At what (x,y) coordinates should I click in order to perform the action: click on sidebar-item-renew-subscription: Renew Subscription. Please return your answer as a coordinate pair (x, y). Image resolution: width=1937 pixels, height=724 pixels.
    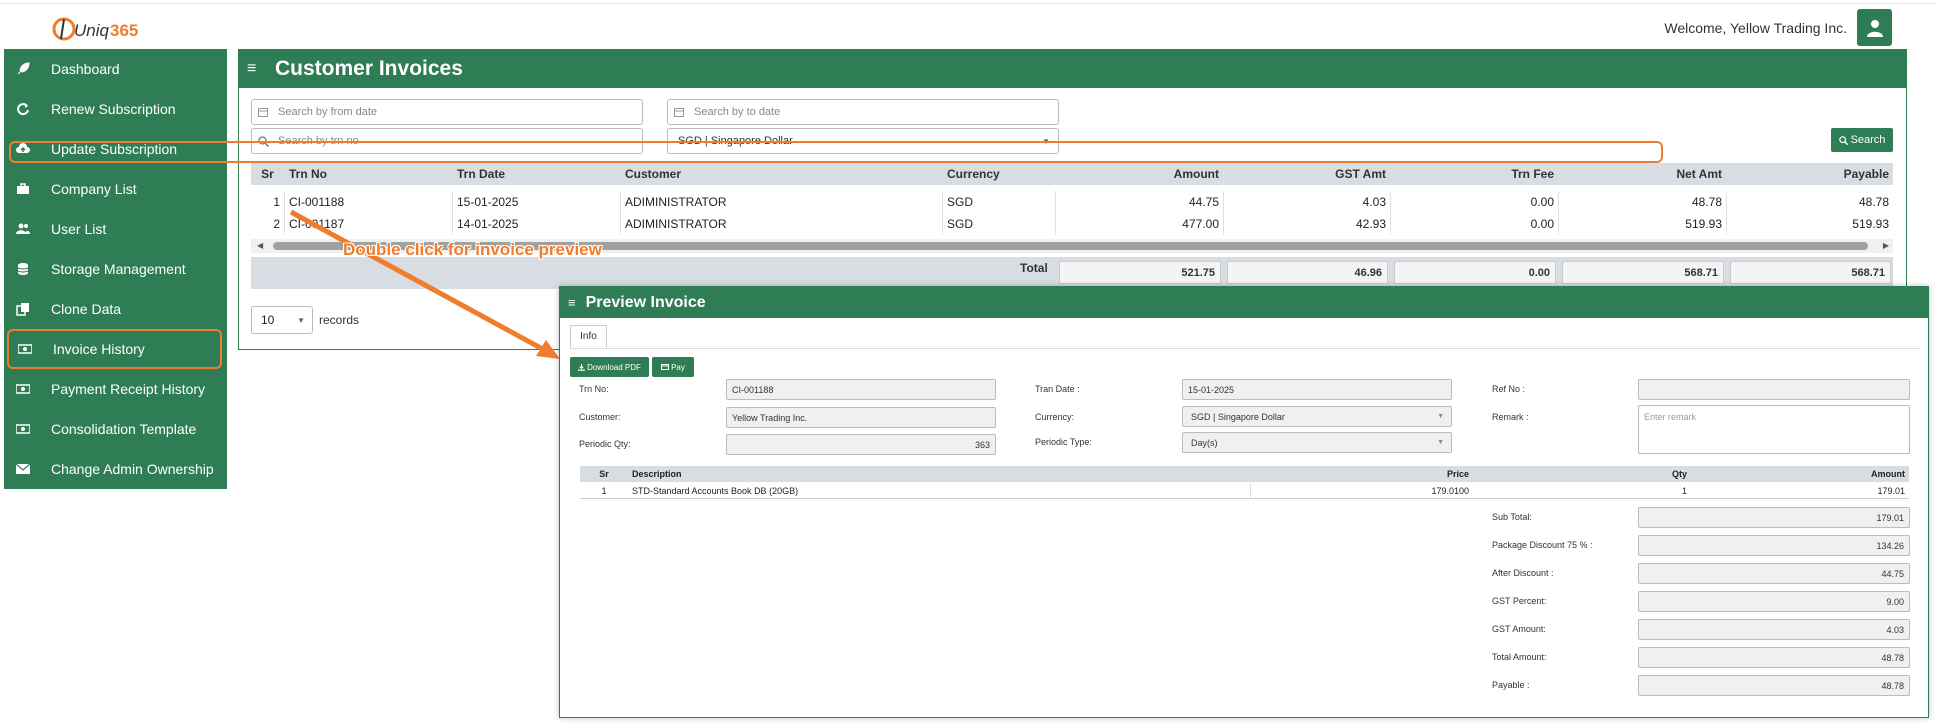
    Looking at the image, I should click on (115, 109).